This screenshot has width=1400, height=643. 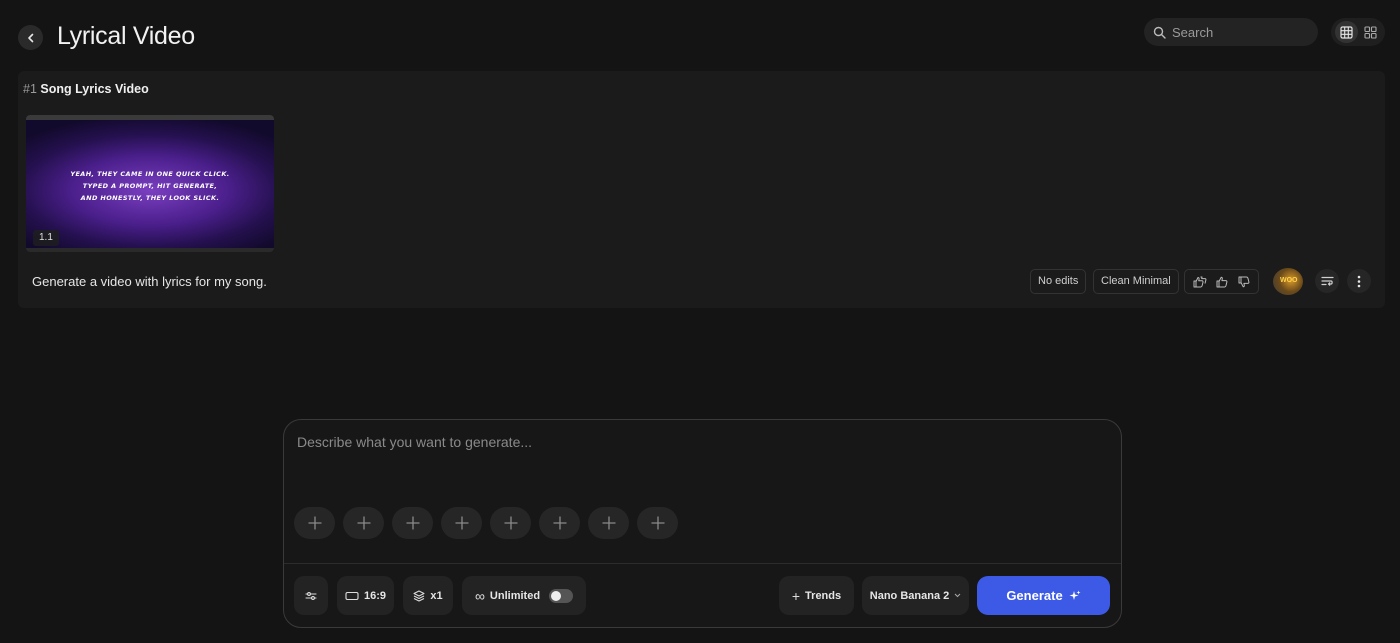 I want to click on aspect-ratio-label: 16:9, so click(x=375, y=595).